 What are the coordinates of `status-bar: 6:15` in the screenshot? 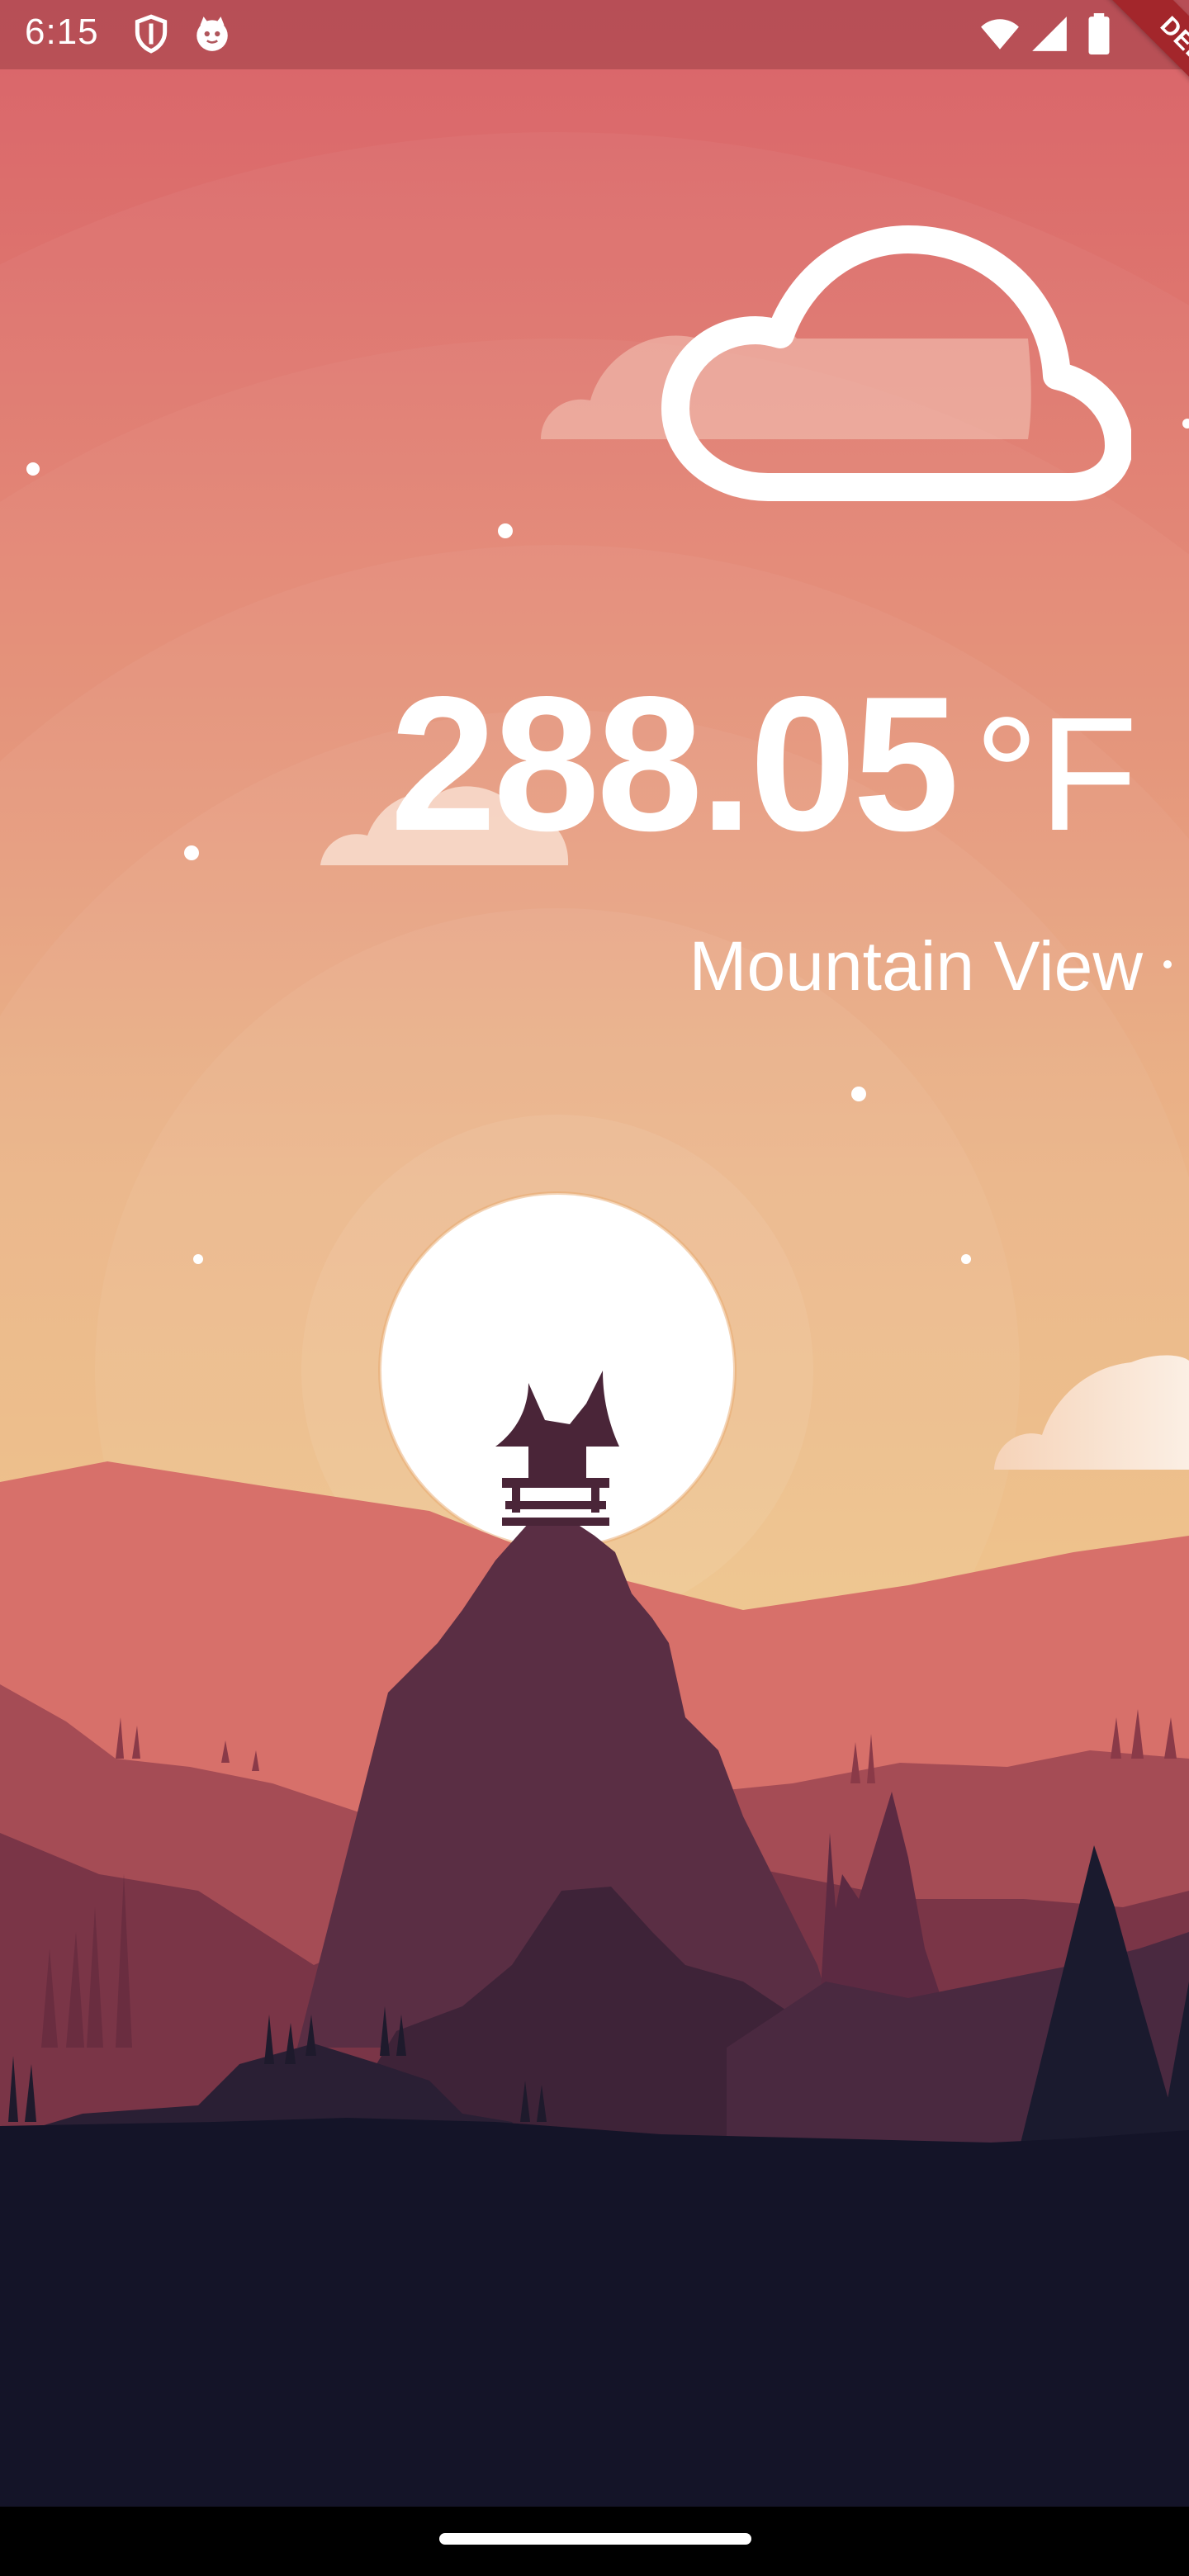 It's located at (594, 34).